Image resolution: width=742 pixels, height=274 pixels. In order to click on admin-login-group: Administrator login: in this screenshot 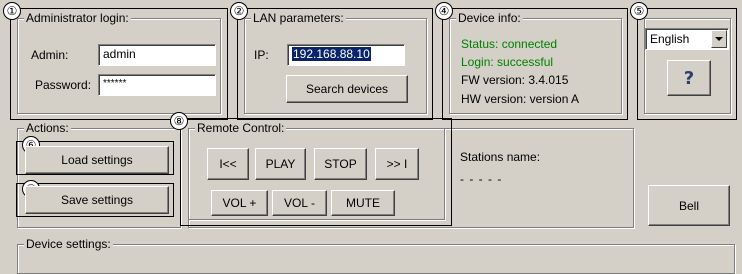, I will do `click(119, 62)`.